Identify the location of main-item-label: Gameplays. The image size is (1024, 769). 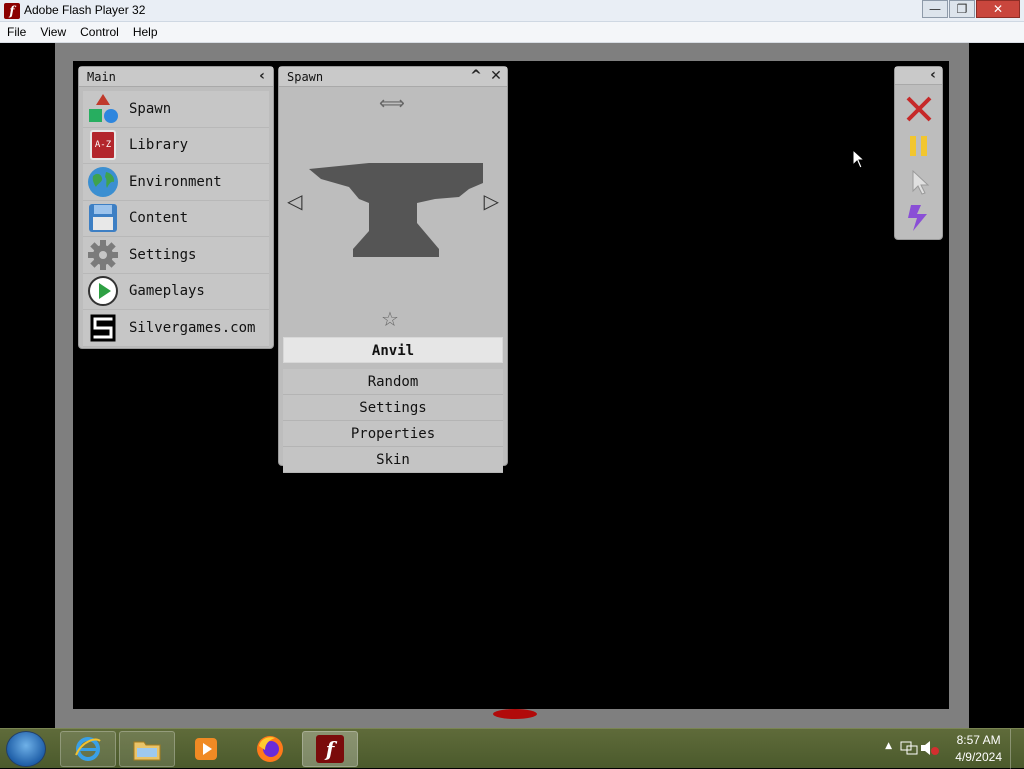
(167, 291).